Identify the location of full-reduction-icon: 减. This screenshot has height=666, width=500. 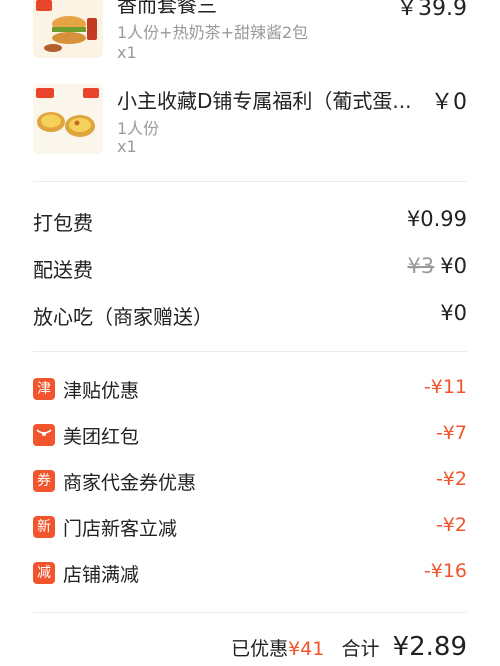
(44, 573).